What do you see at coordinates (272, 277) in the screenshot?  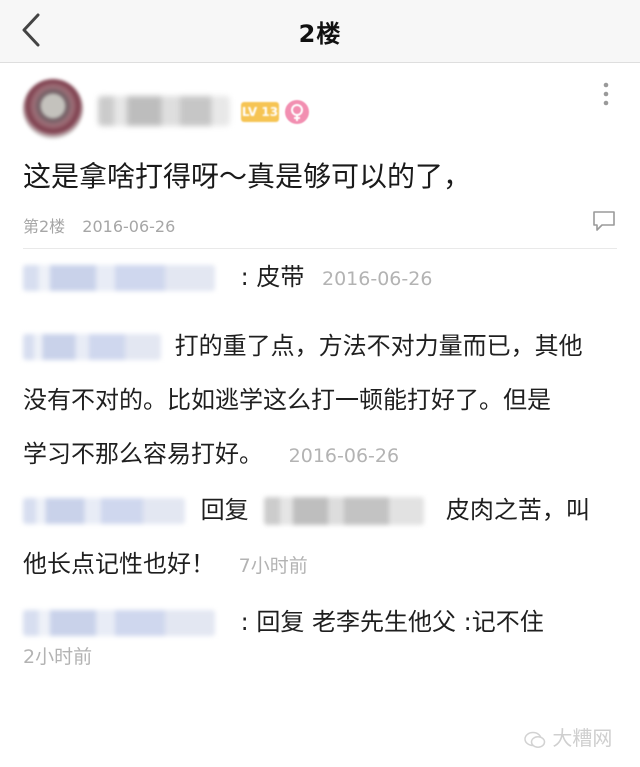 I see `reply-text: : 皮带` at bounding box center [272, 277].